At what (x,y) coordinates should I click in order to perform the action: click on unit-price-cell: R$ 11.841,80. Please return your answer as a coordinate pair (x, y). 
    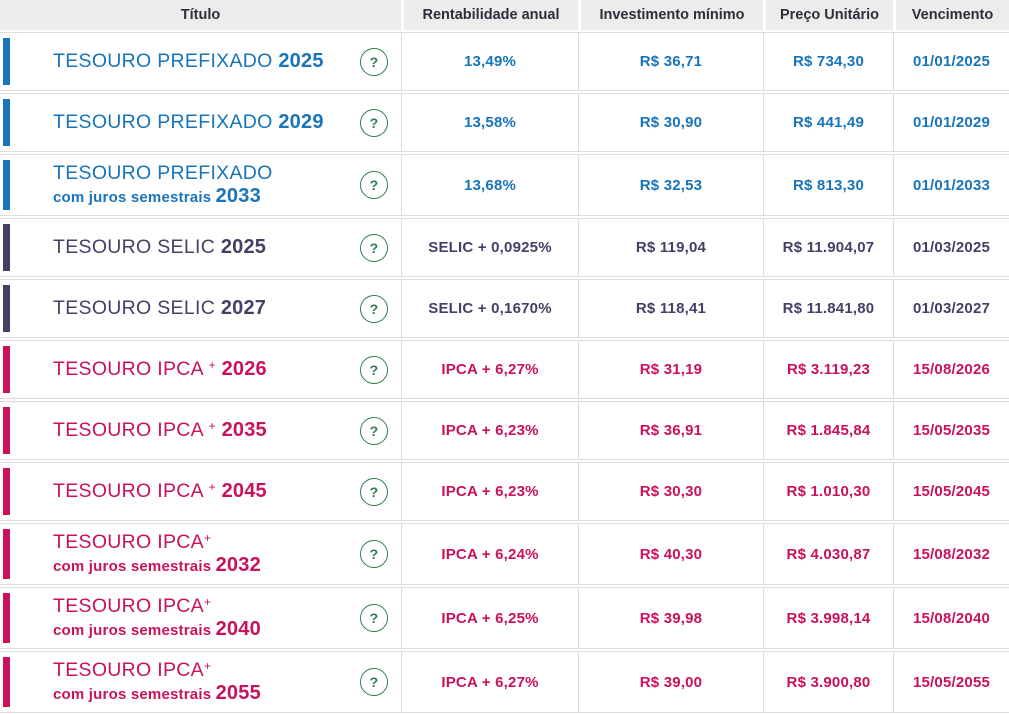
    Looking at the image, I should click on (828, 308).